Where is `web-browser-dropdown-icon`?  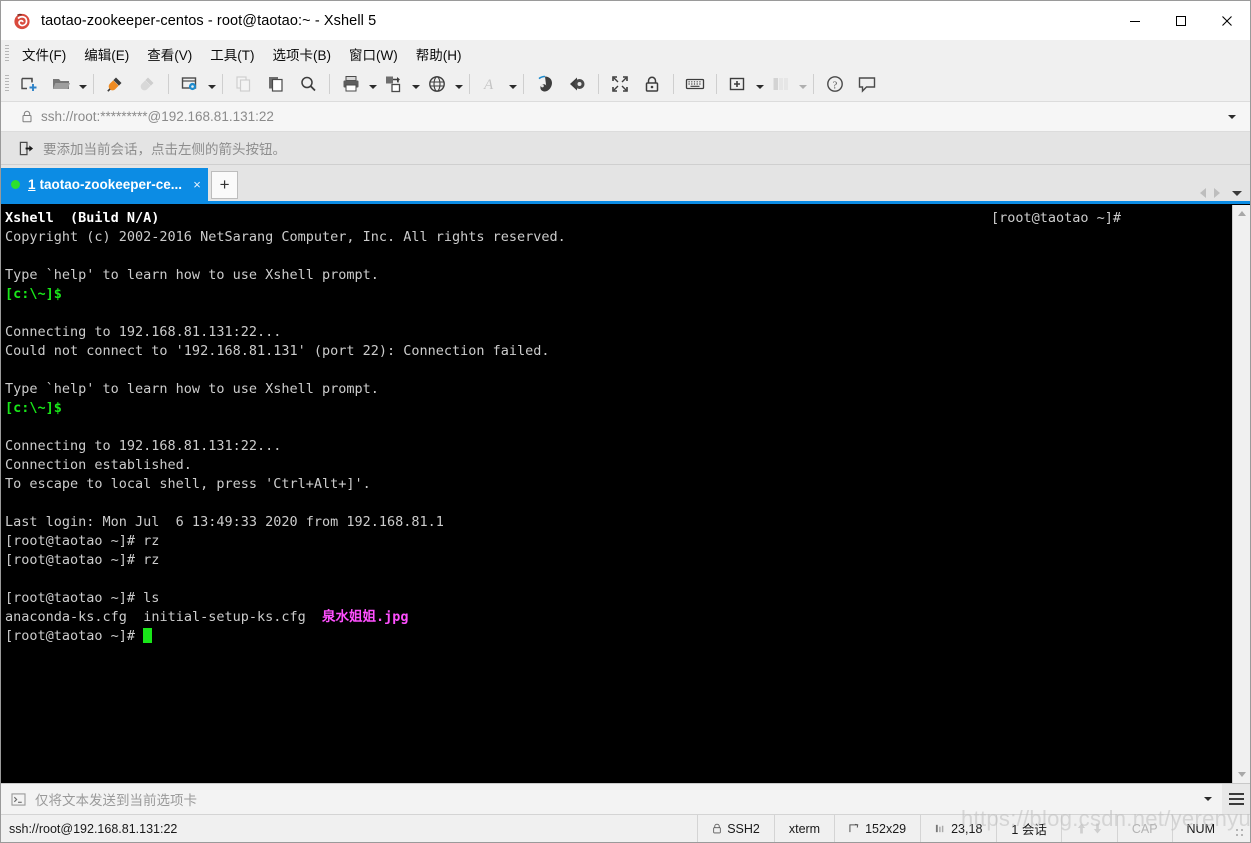 web-browser-dropdown-icon is located at coordinates (458, 84).